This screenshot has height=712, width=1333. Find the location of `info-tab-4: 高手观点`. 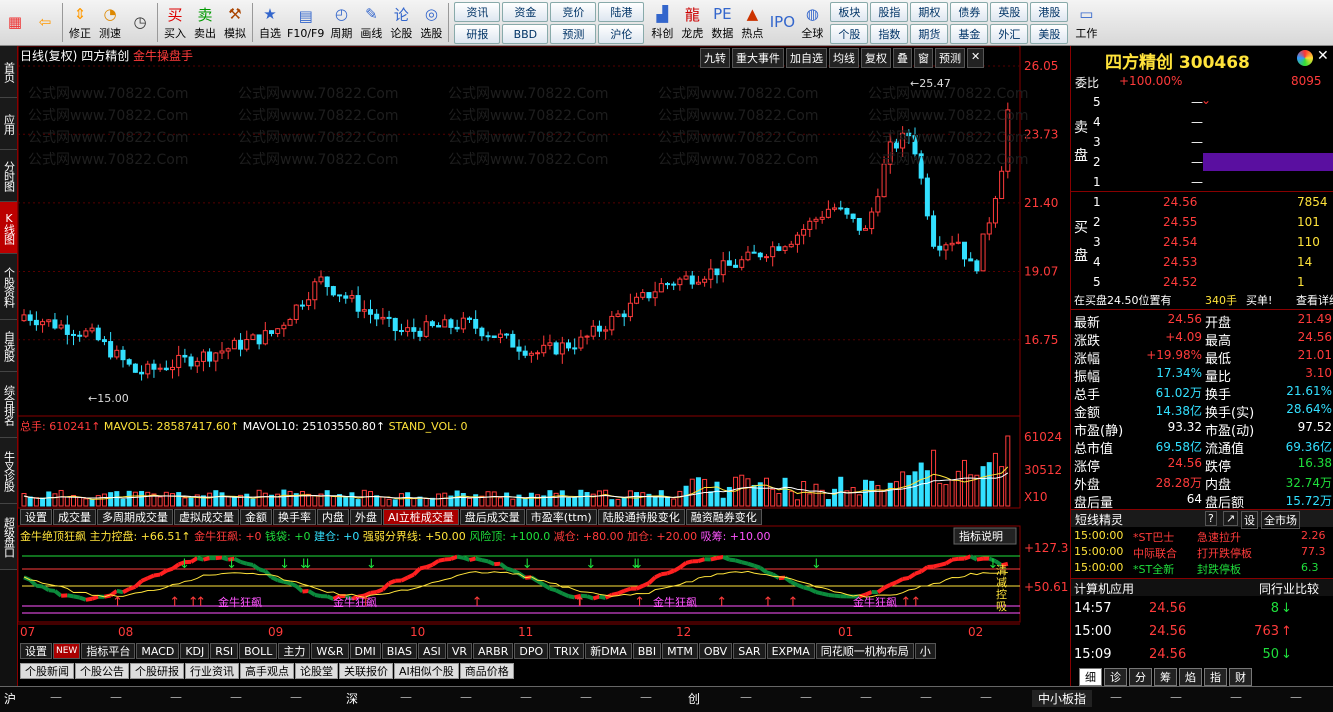

info-tab-4: 高手观点 is located at coordinates (267, 671).